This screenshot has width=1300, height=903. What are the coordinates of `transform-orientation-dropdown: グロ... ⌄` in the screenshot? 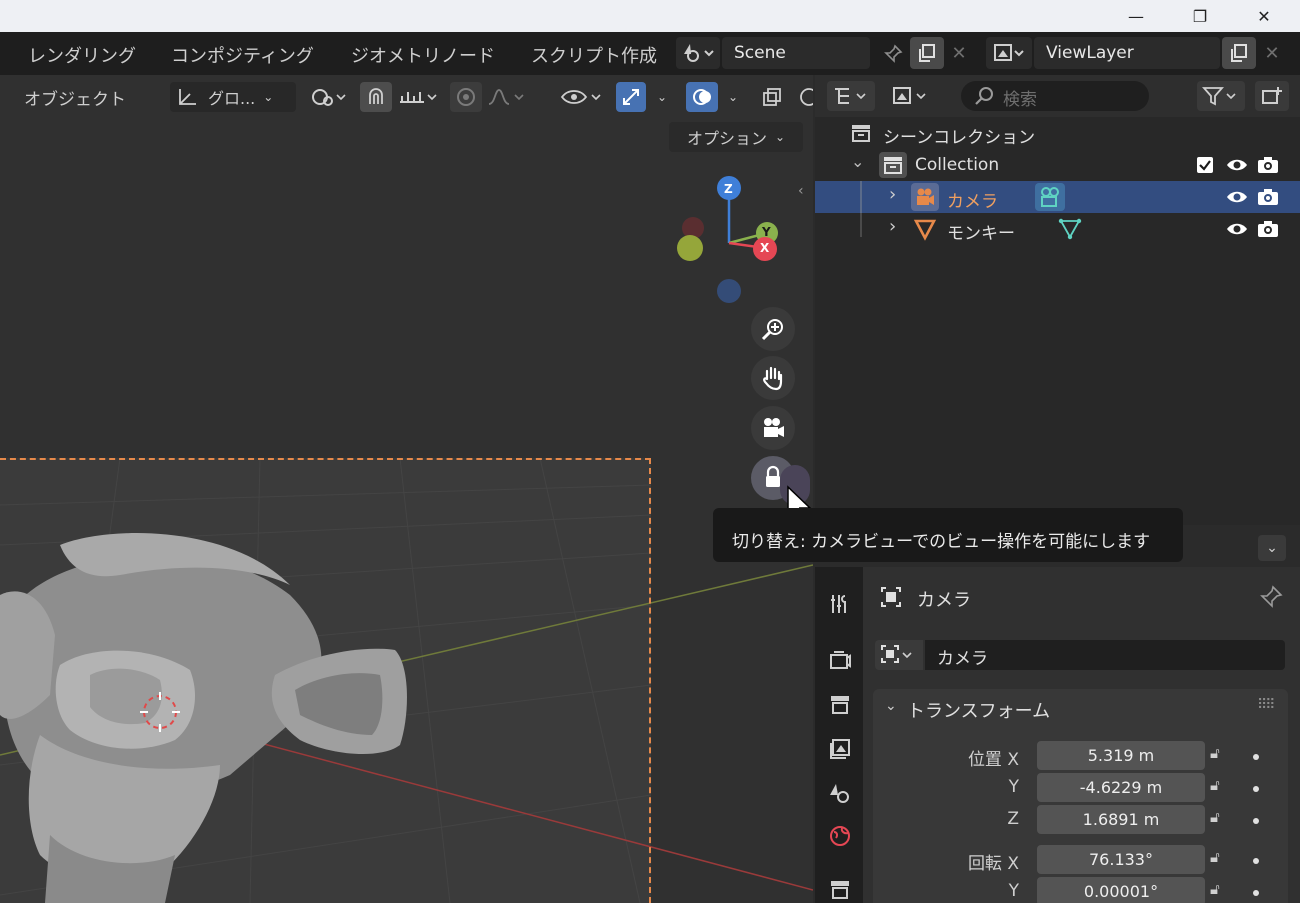 It's located at (233, 97).